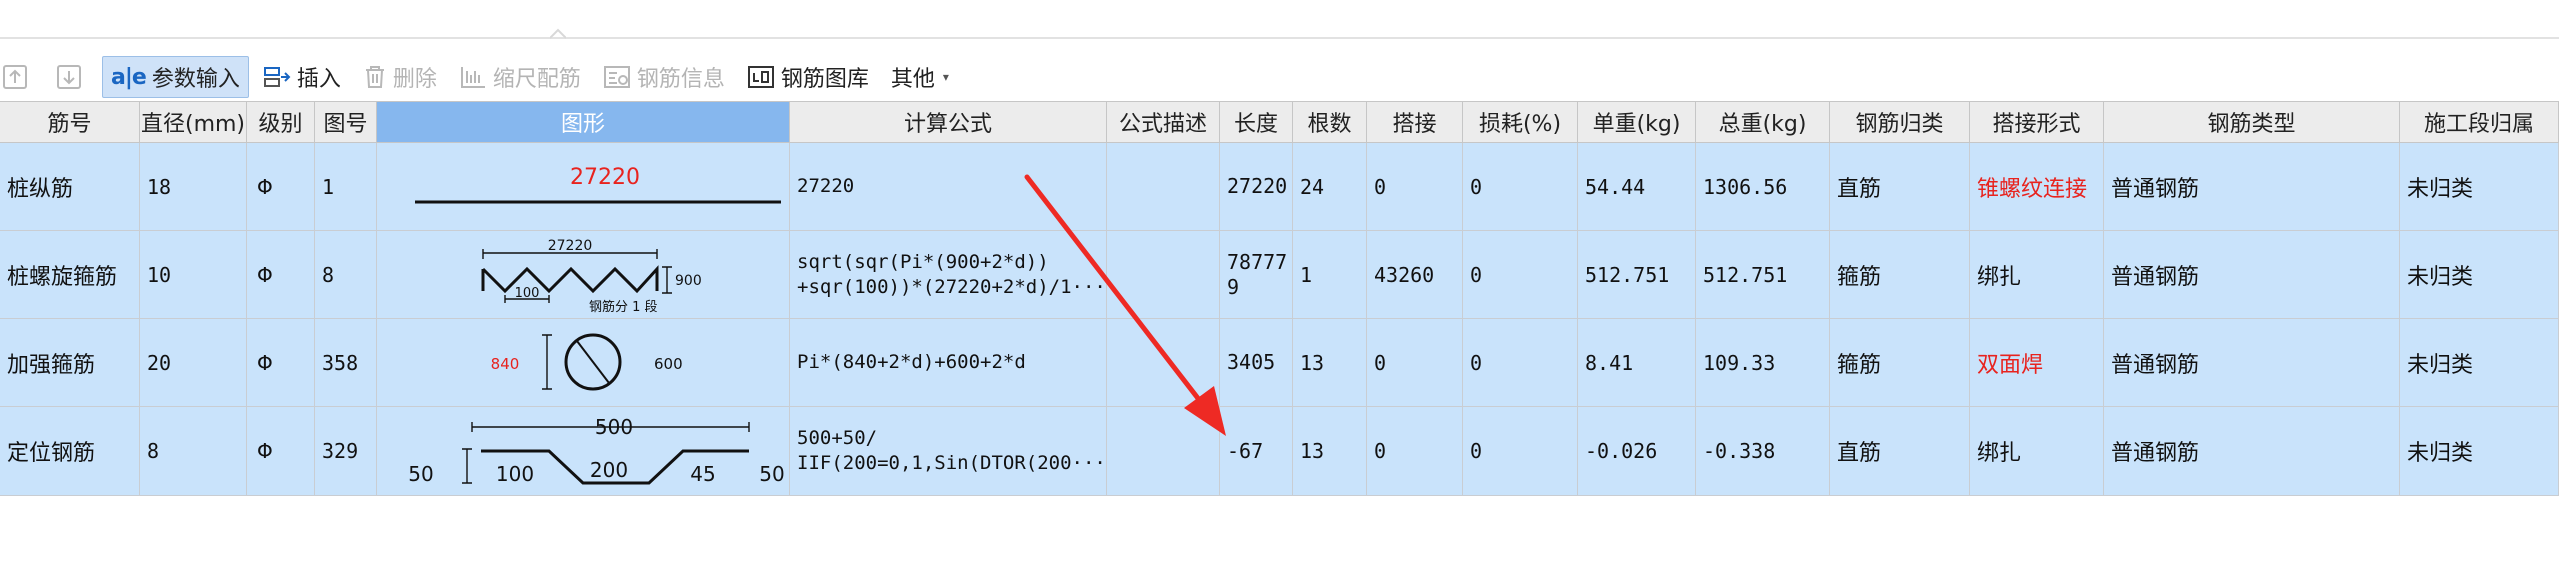  Describe the element at coordinates (1256, 122) in the screenshot. I see `header-length: 长度` at that location.